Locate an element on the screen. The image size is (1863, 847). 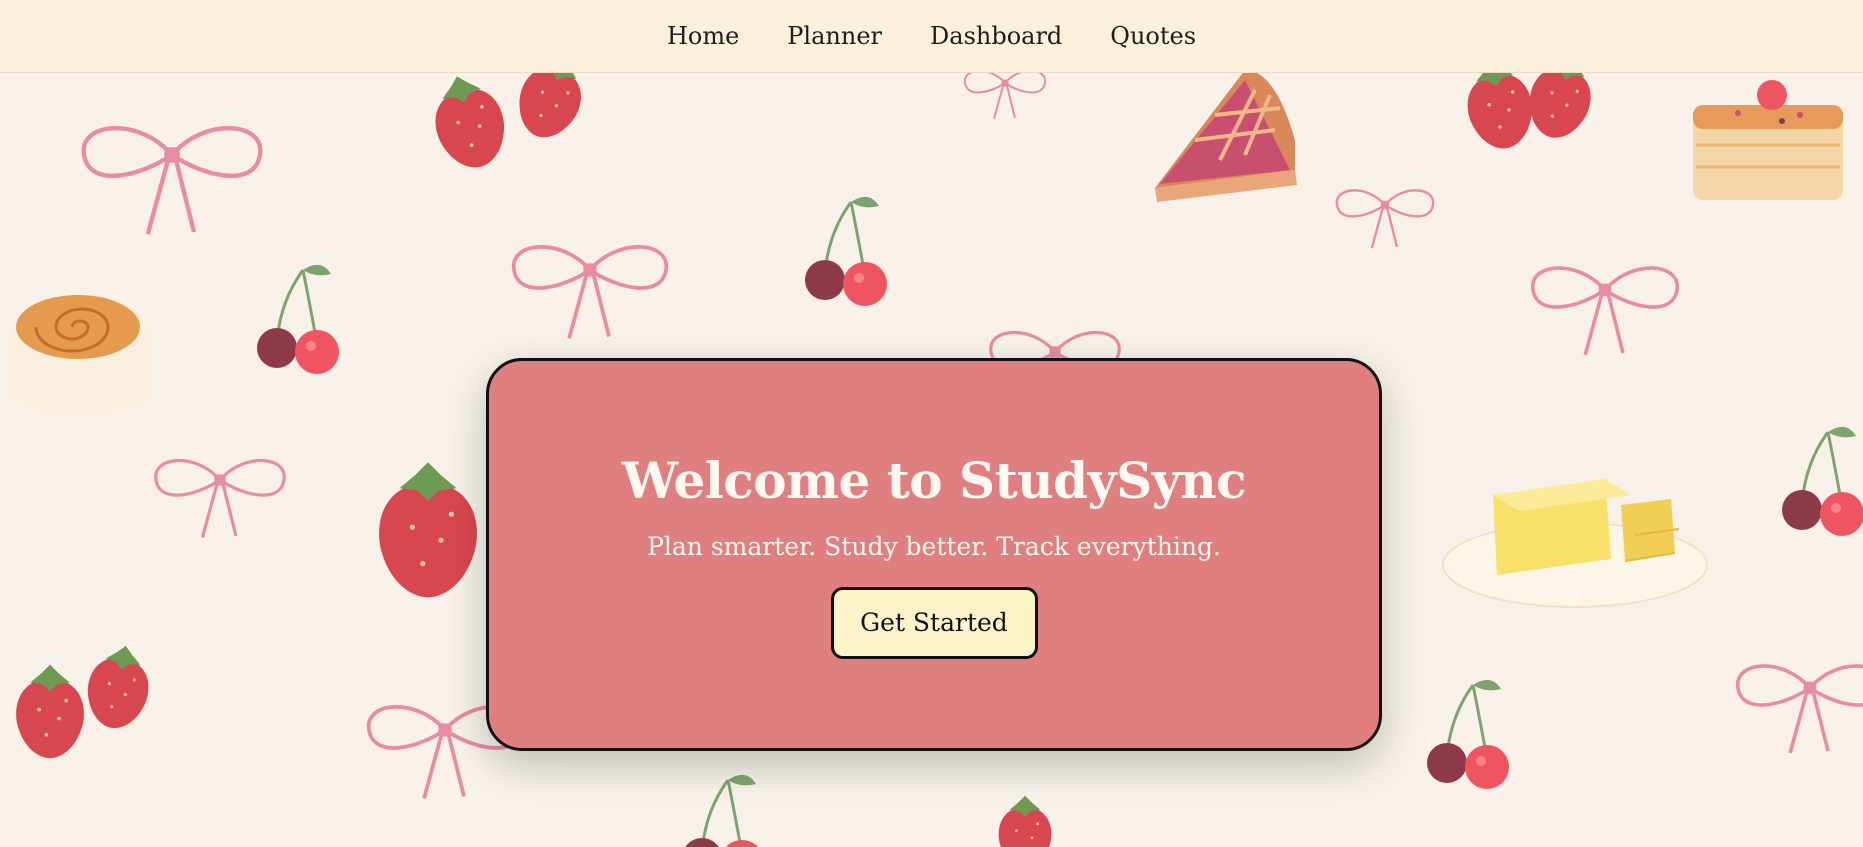
butter-icon is located at coordinates (1575, 543).